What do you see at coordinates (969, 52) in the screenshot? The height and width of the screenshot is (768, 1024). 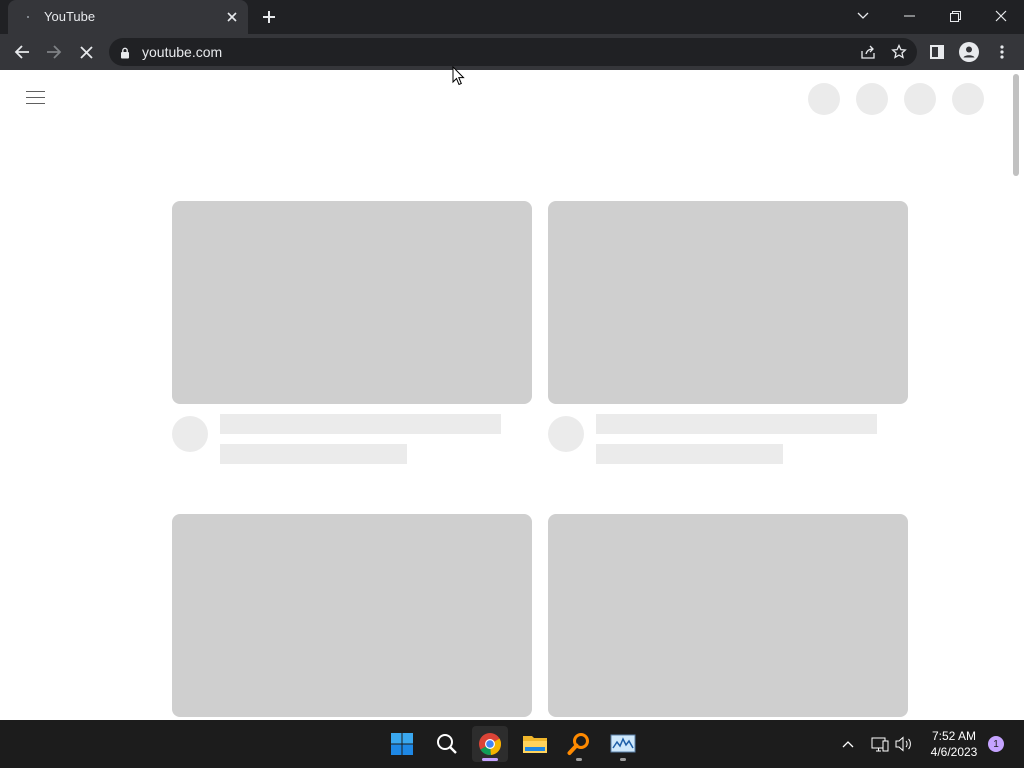 I see `profile-avatar-icon` at bounding box center [969, 52].